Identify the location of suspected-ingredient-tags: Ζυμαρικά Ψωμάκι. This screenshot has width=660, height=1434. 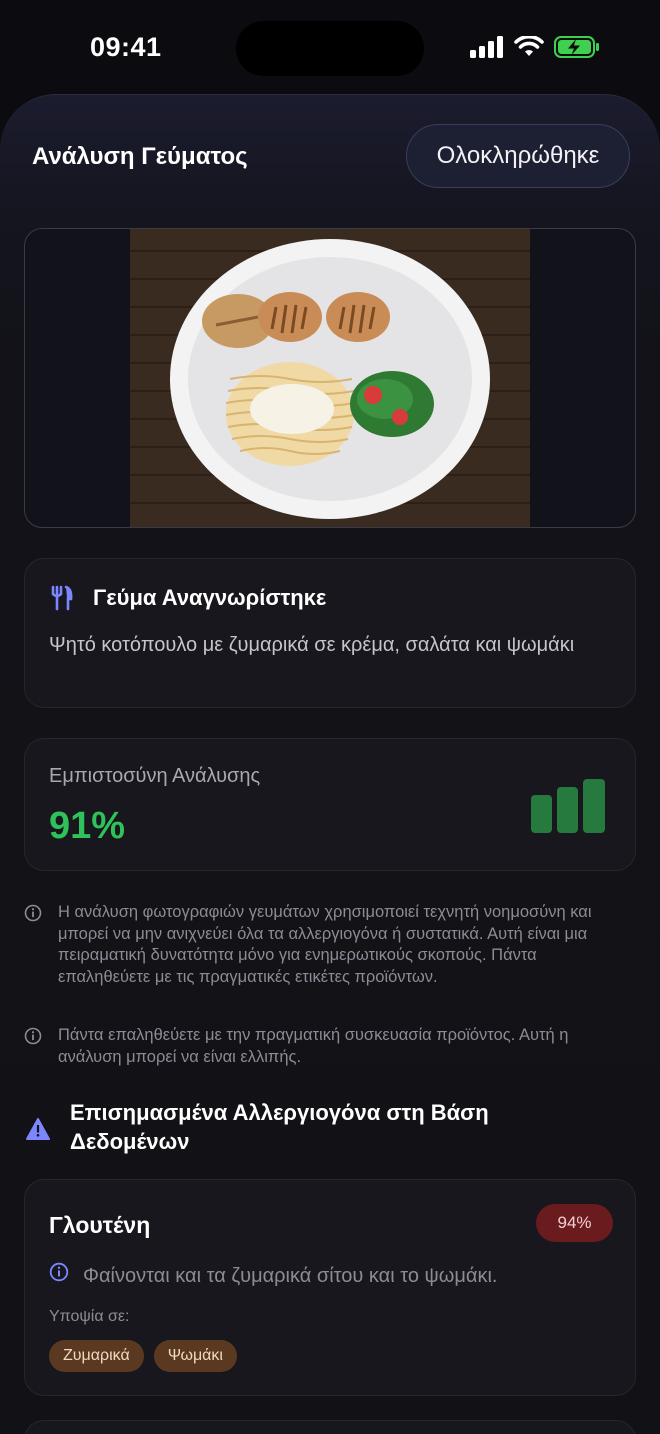
(143, 1356).